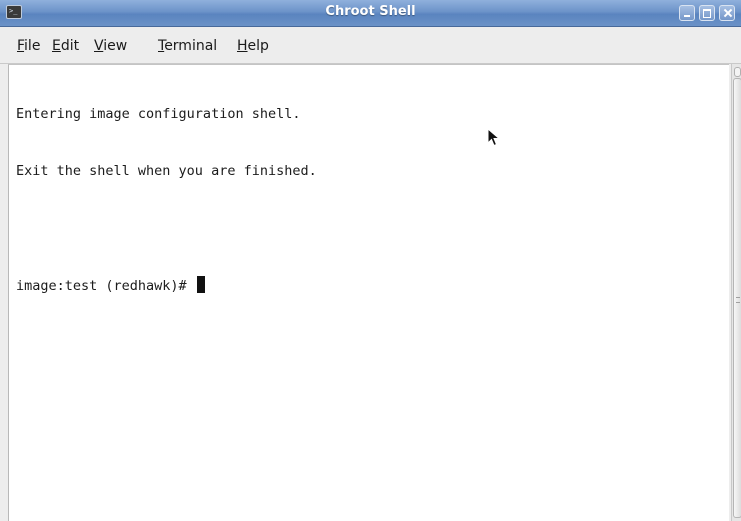 The image size is (741, 521). Describe the element at coordinates (253, 46) in the screenshot. I see `menu-help: Help` at that location.